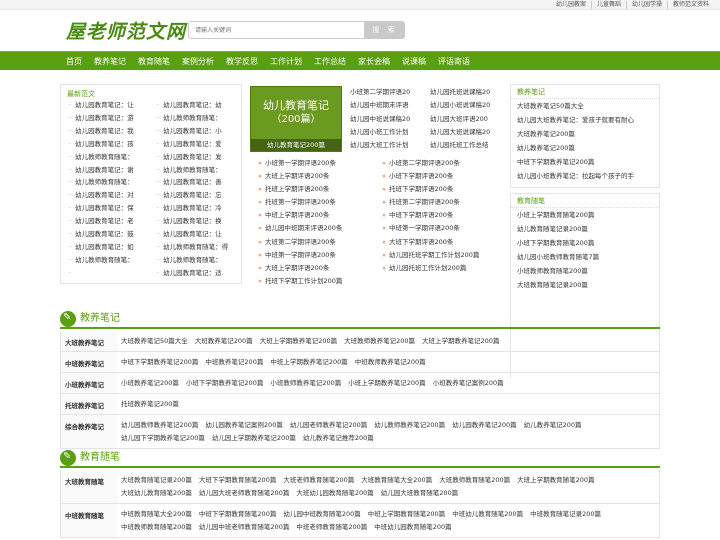 Image resolution: width=720 pixels, height=540 pixels. What do you see at coordinates (444, 189) in the screenshot?
I see `mid-bottom-link: 托班下学期评语200条` at bounding box center [444, 189].